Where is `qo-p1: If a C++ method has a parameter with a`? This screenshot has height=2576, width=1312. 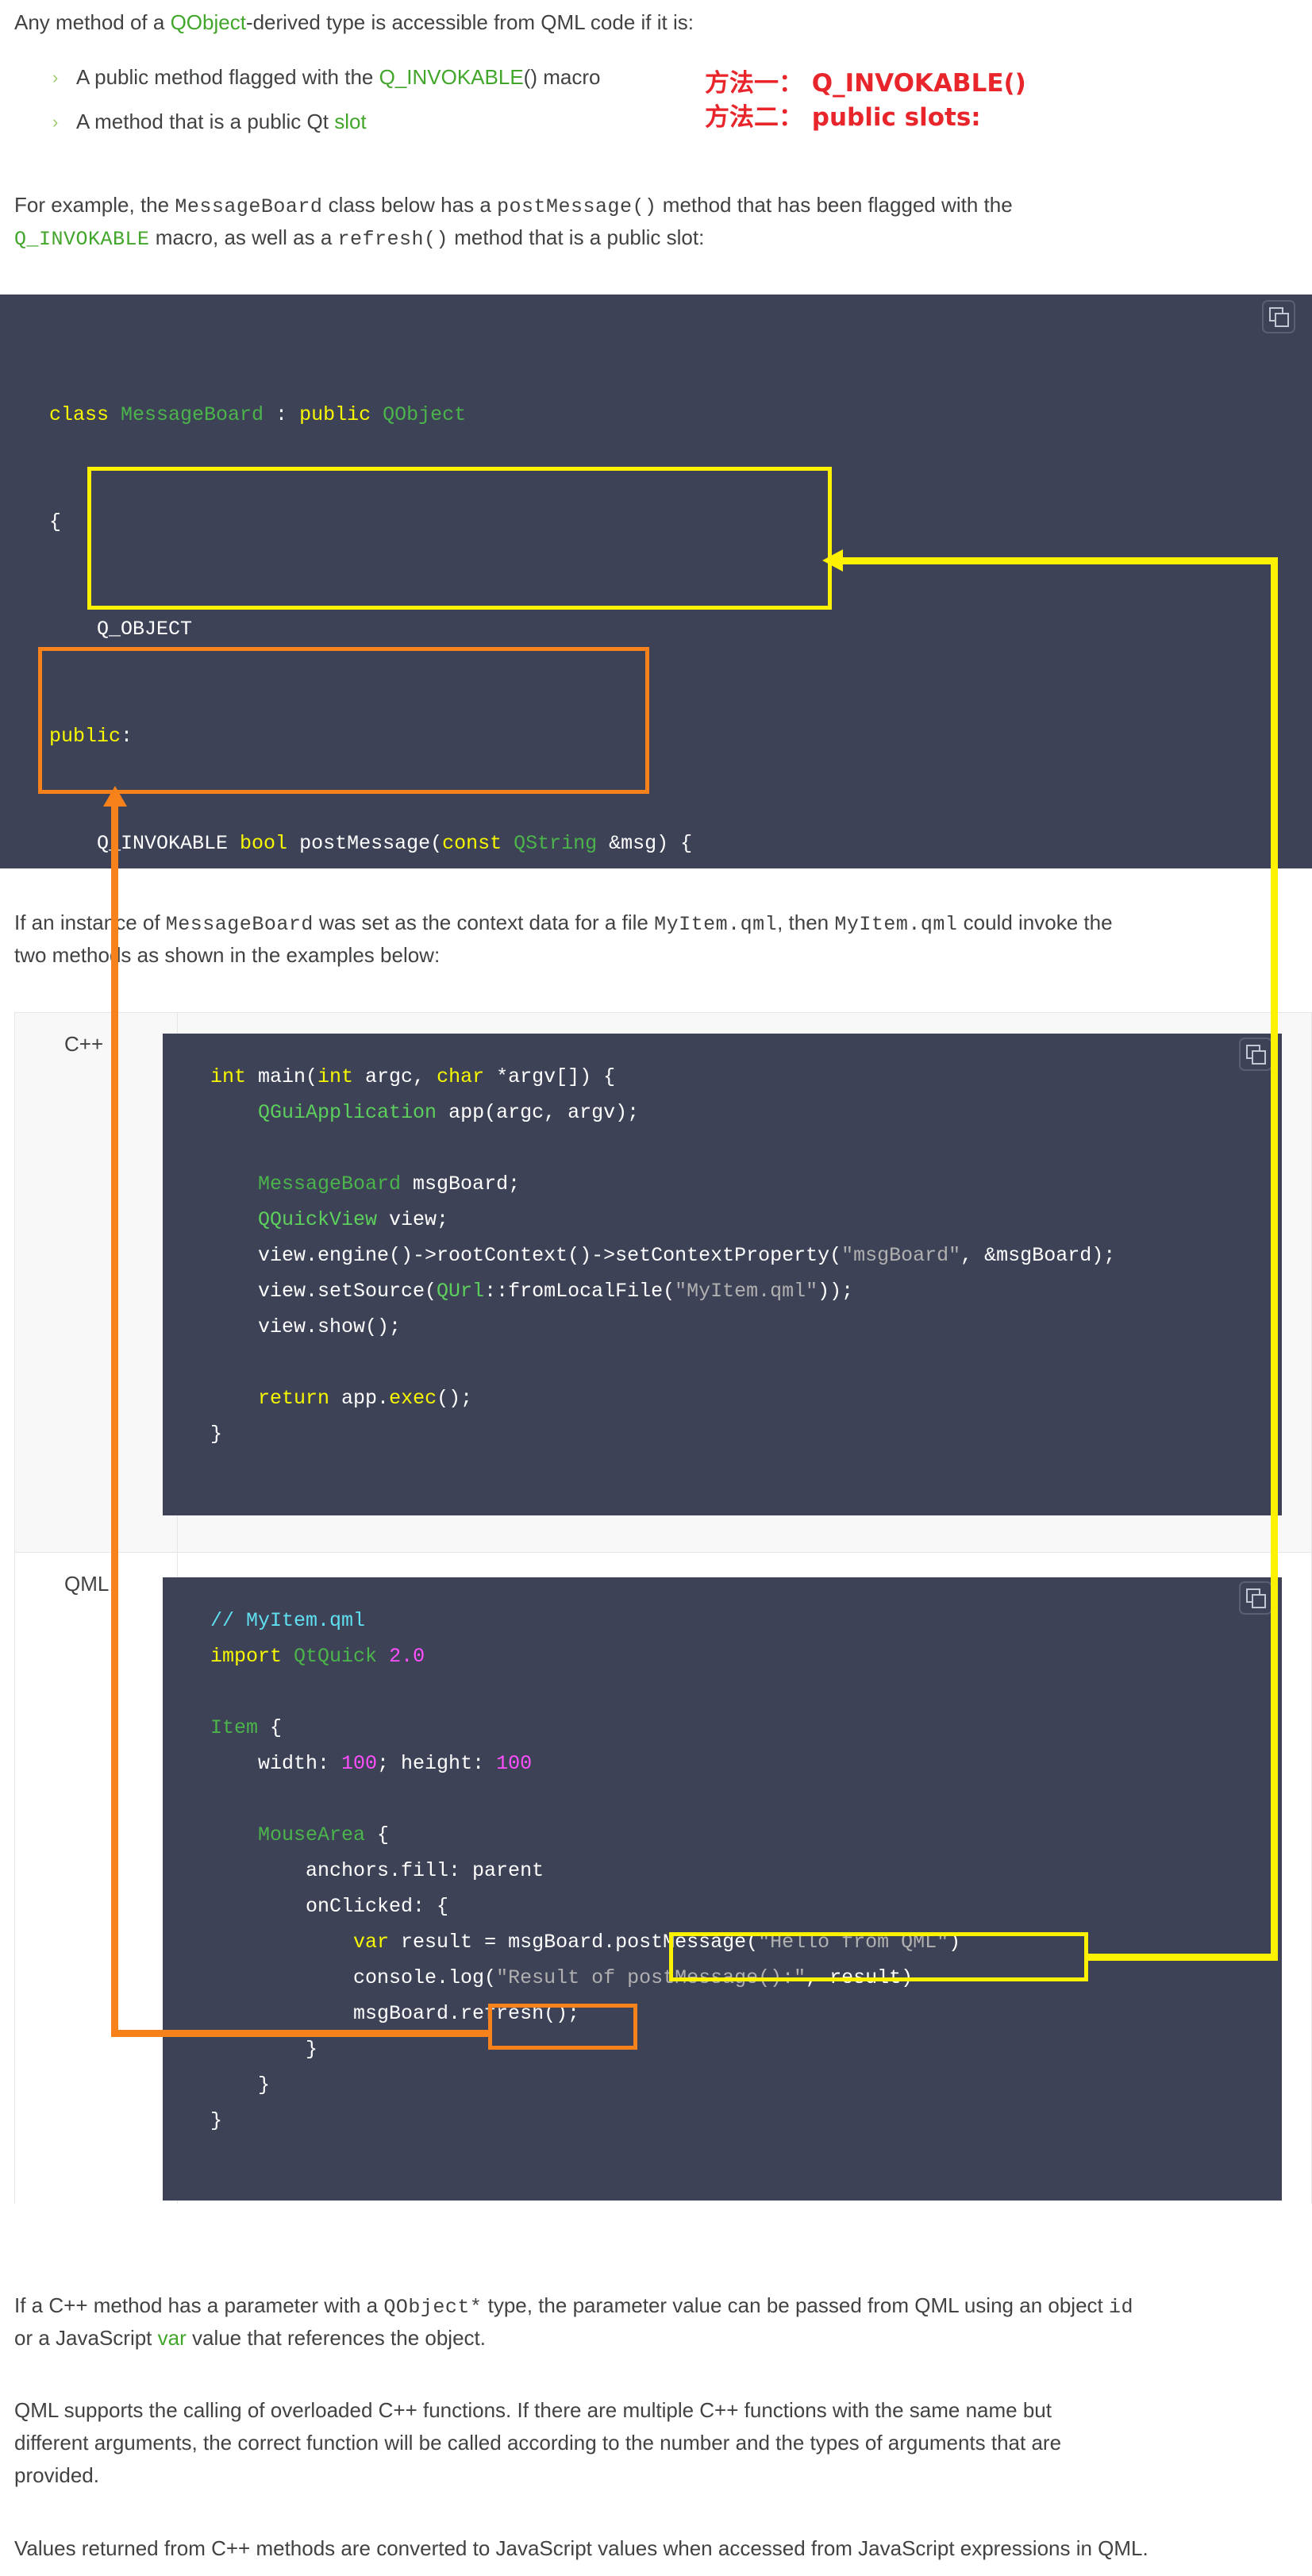 qo-p1: If a C++ method has a parameter with a is located at coordinates (199, 2305).